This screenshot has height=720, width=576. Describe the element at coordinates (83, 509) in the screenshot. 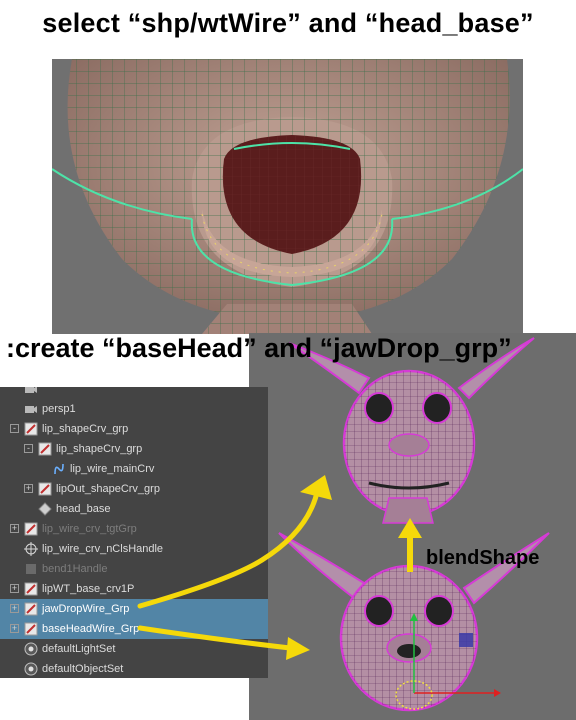

I see `outliner-row-label: head_base` at that location.